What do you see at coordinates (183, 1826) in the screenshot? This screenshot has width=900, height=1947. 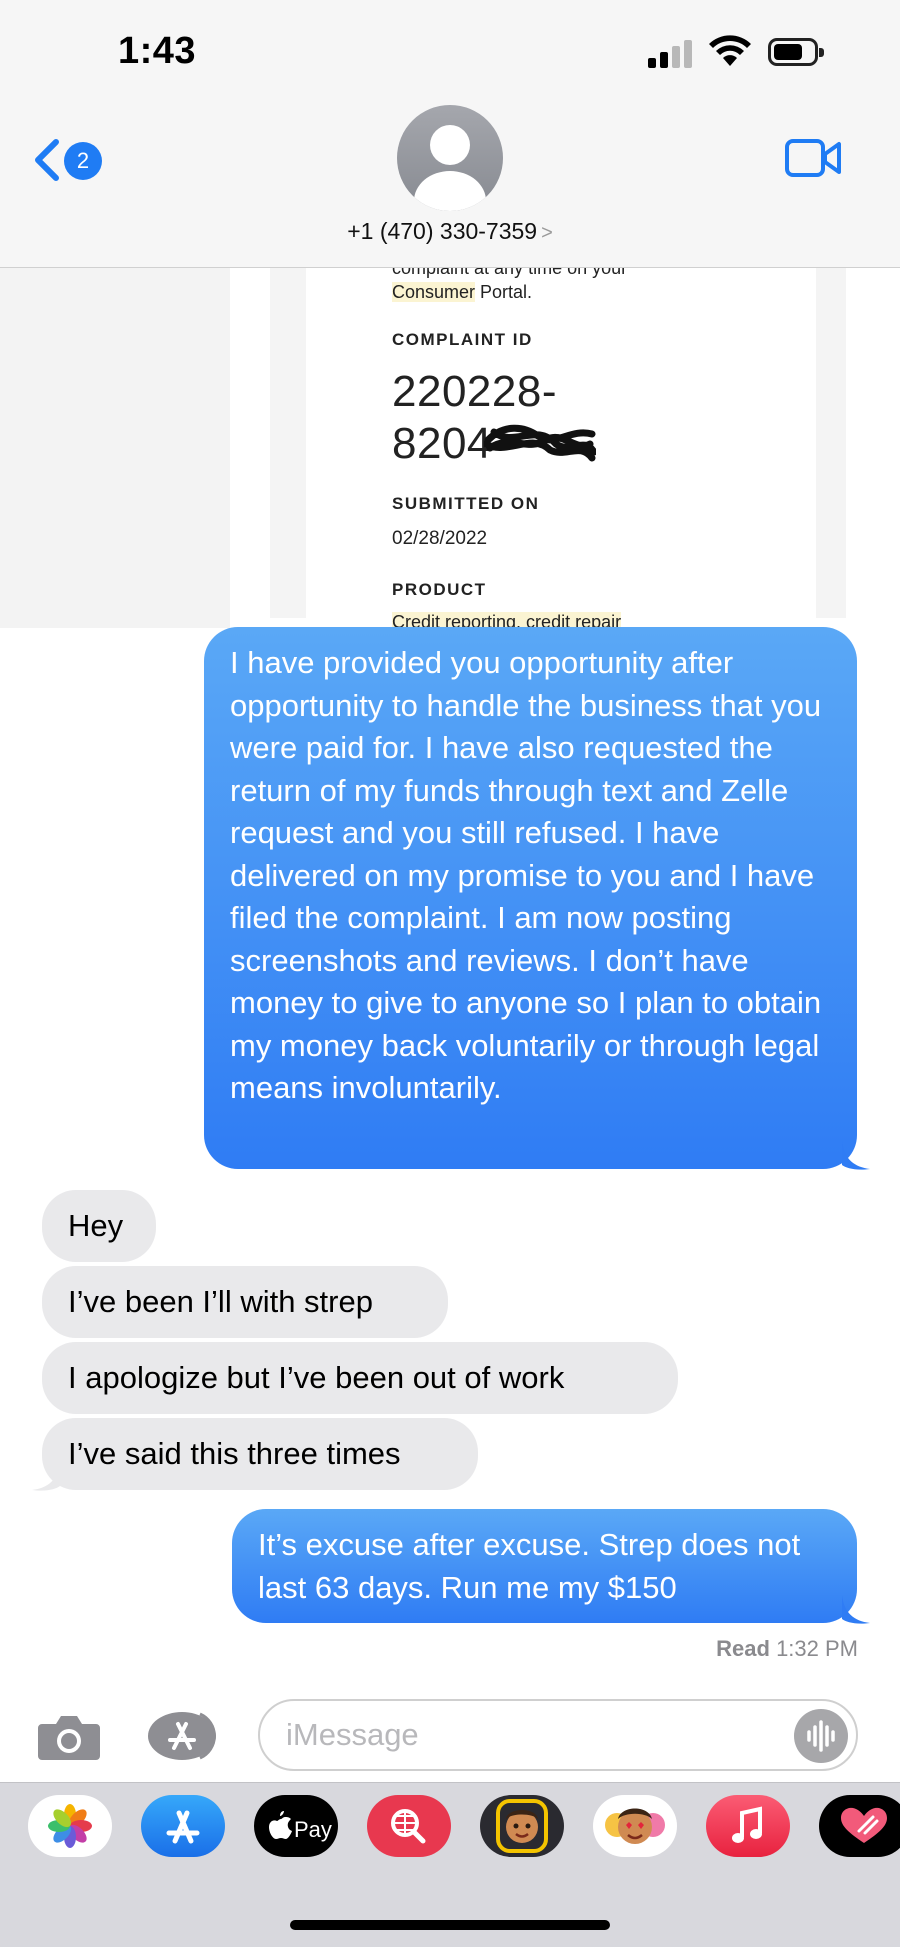 I see `app-store-icon` at bounding box center [183, 1826].